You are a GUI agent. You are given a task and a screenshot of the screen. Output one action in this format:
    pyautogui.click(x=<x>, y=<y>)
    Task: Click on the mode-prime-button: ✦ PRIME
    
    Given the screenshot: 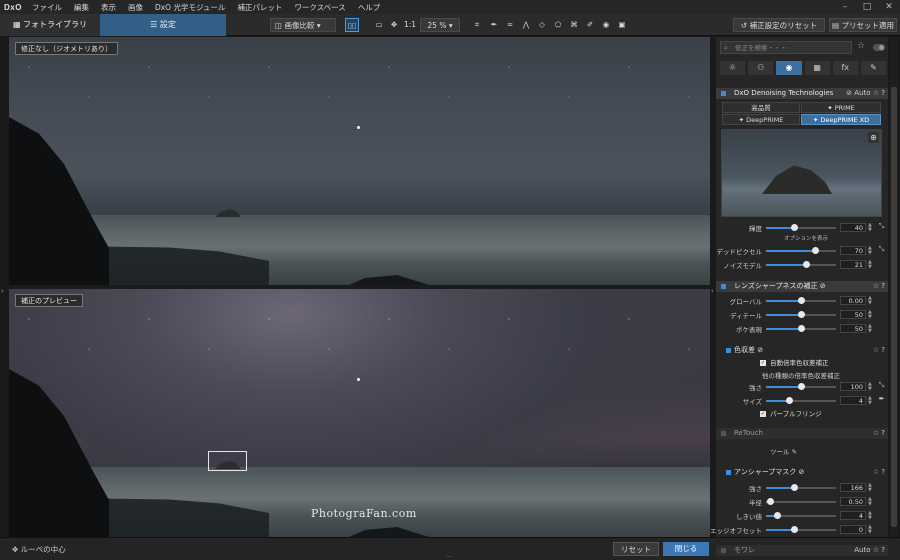 What is the action you would take?
    pyautogui.click(x=841, y=107)
    